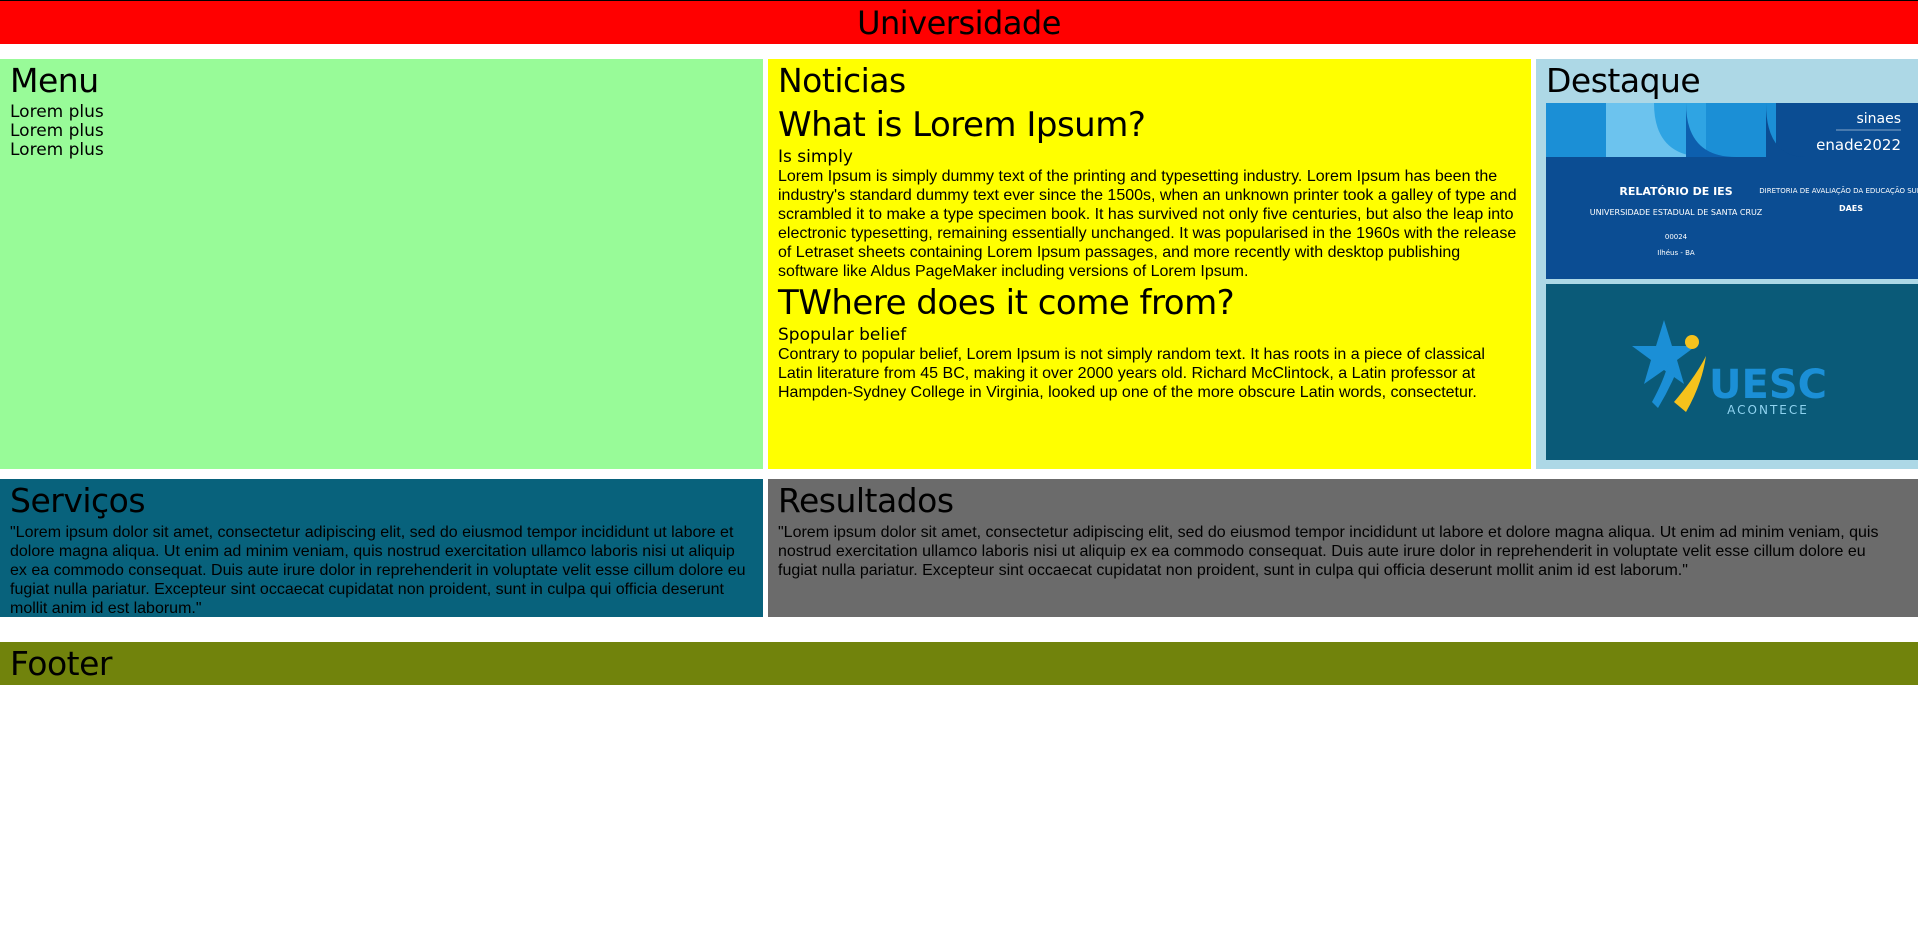 This screenshot has height=936, width=1918. Describe the element at coordinates (1676, 253) in the screenshot. I see `report-location: Ilhéus - BA` at that location.